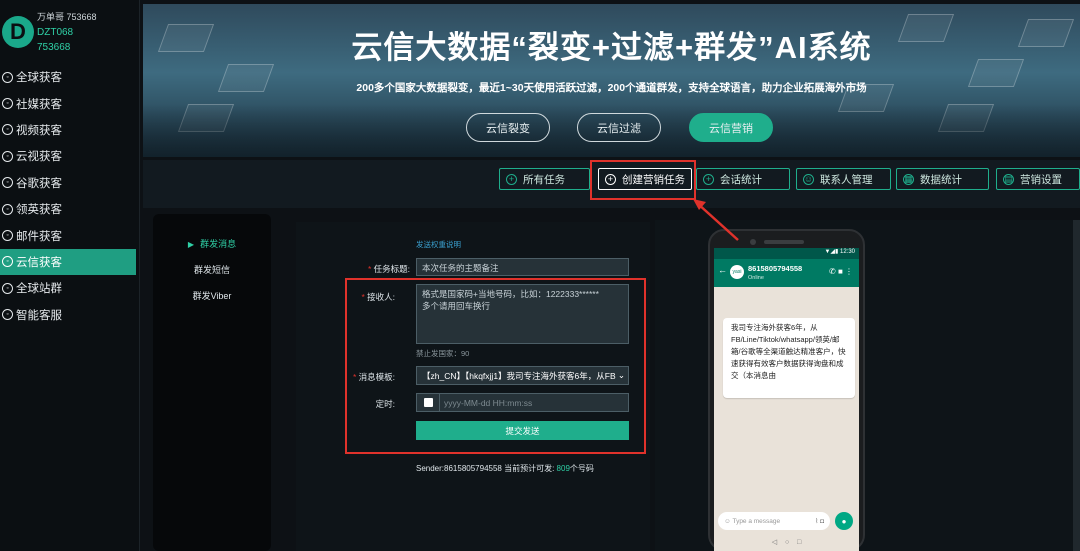  What do you see at coordinates (39, 104) in the screenshot?
I see `sidebar-item-label: 社媒获客` at bounding box center [39, 104].